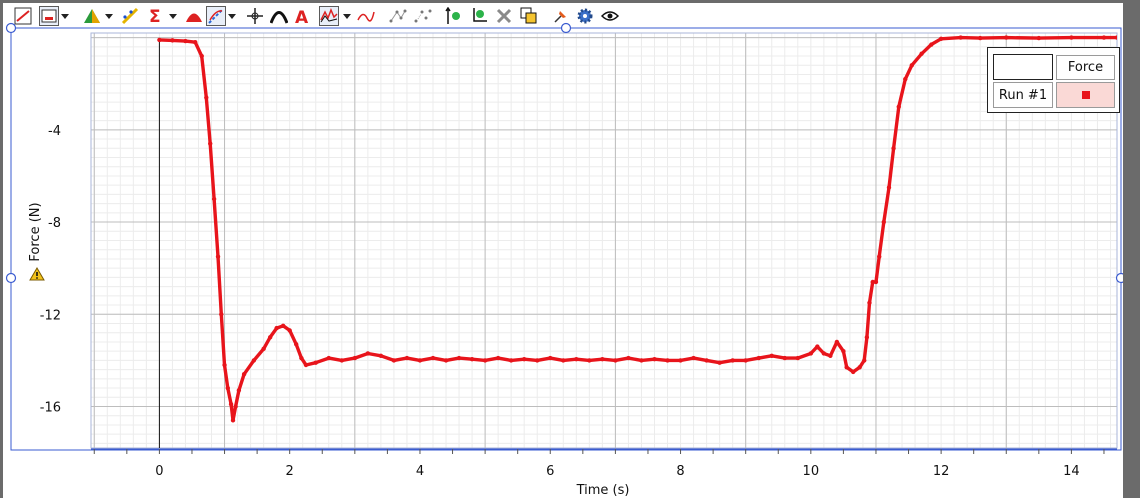  What do you see at coordinates (420, 471) in the screenshot?
I see `x-tick-label: 4` at bounding box center [420, 471].